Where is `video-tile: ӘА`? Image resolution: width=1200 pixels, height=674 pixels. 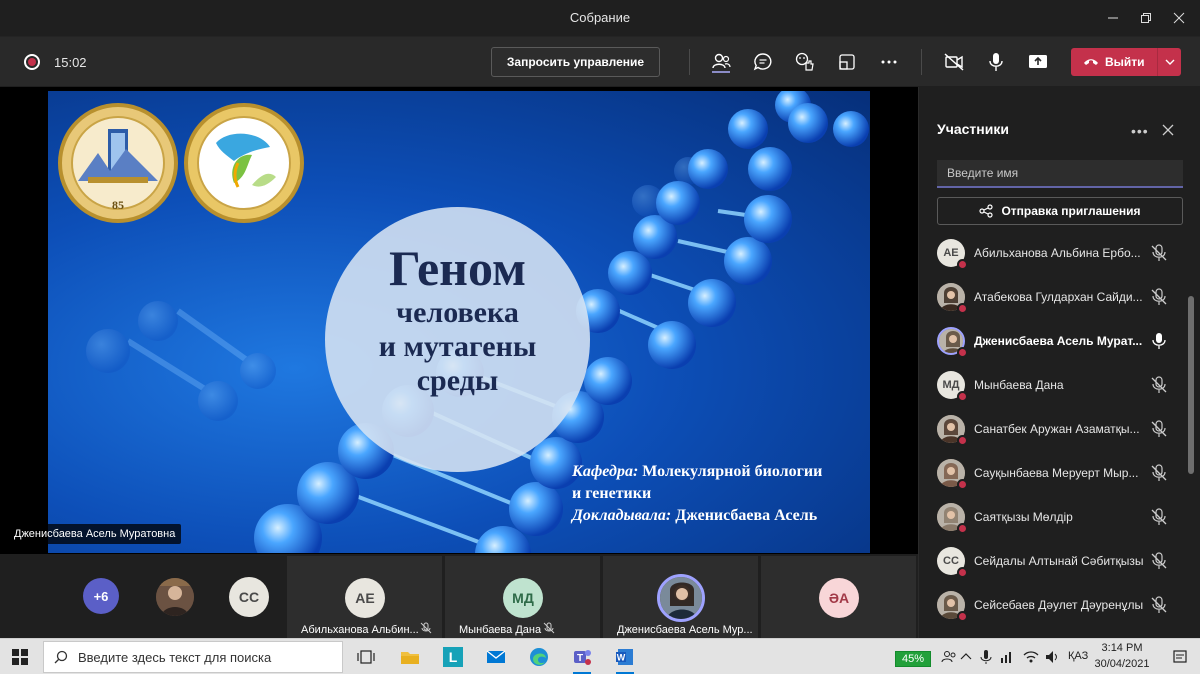
video-tile: ӘА is located at coordinates (838, 597).